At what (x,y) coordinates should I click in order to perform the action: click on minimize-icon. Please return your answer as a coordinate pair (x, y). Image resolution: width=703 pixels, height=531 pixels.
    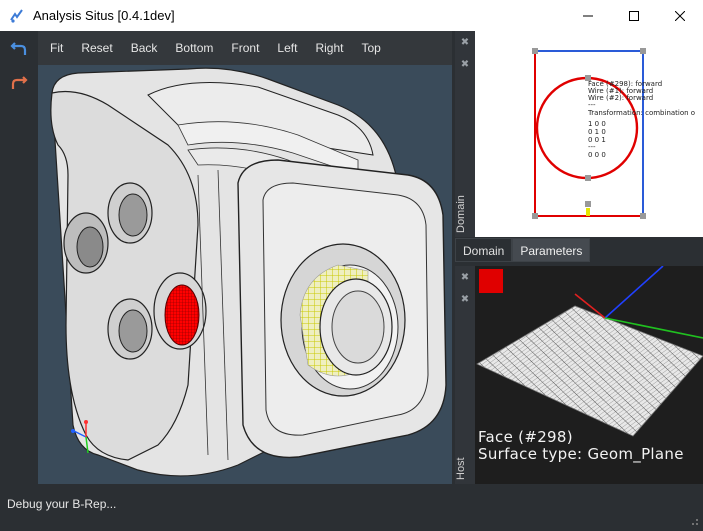
    Looking at the image, I should click on (588, 16).